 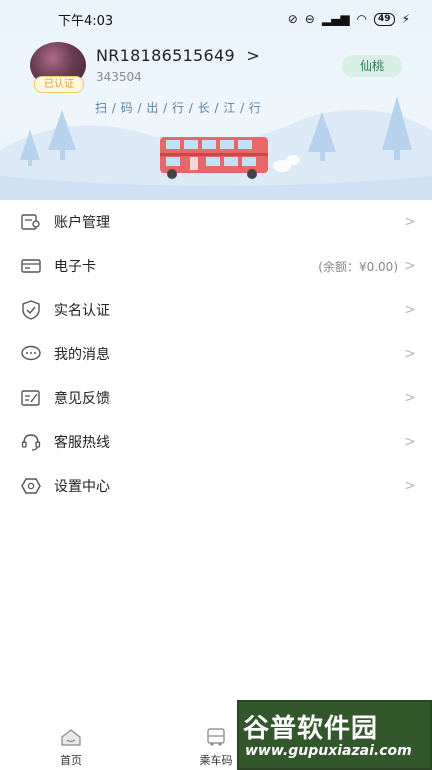 I want to click on wifi-icon: ◠, so click(x=362, y=19).